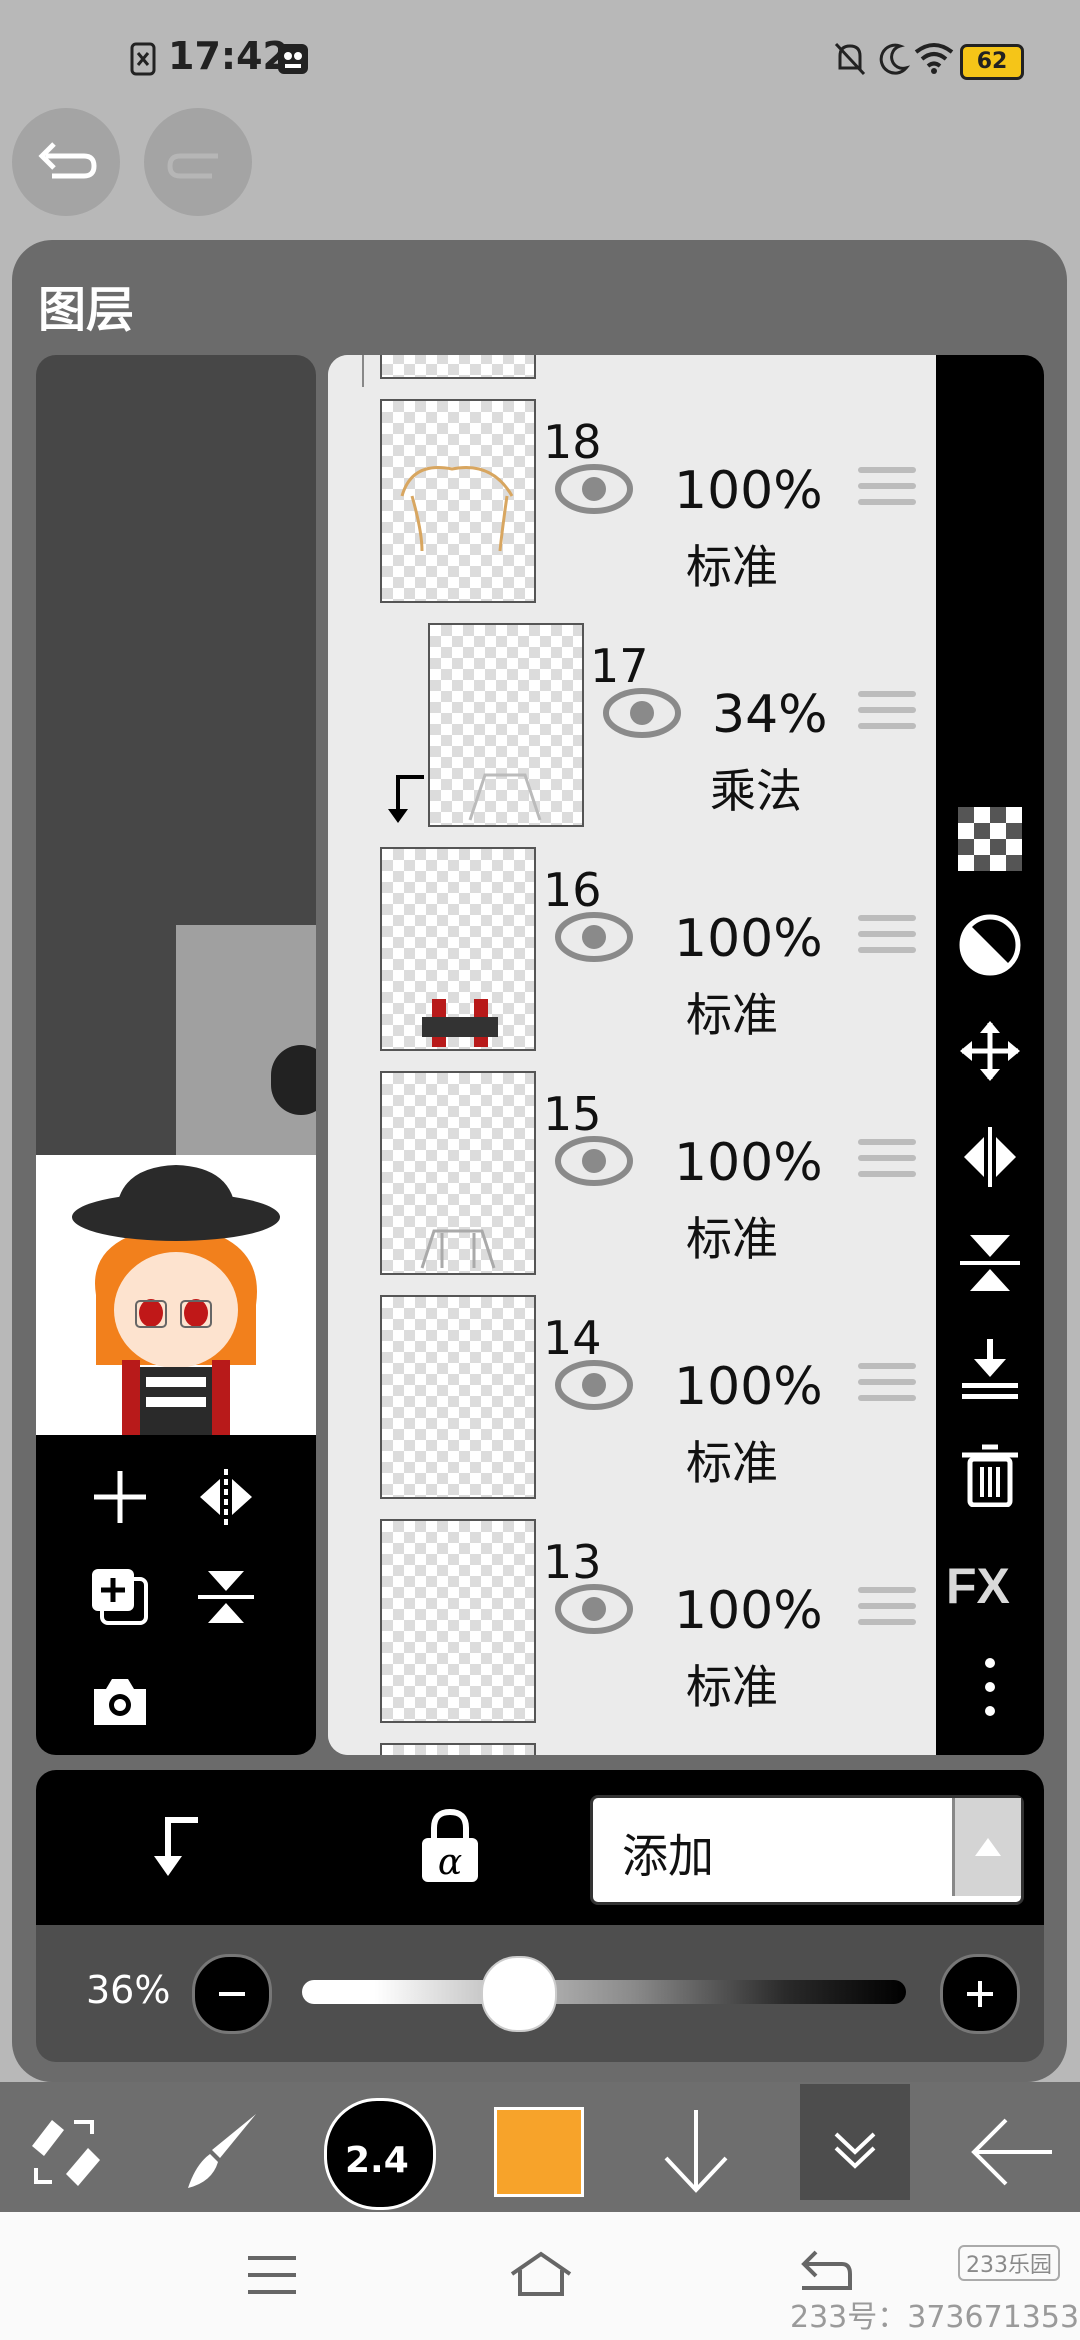  Describe the element at coordinates (541, 2274) in the screenshot. I see `home-icon` at that location.